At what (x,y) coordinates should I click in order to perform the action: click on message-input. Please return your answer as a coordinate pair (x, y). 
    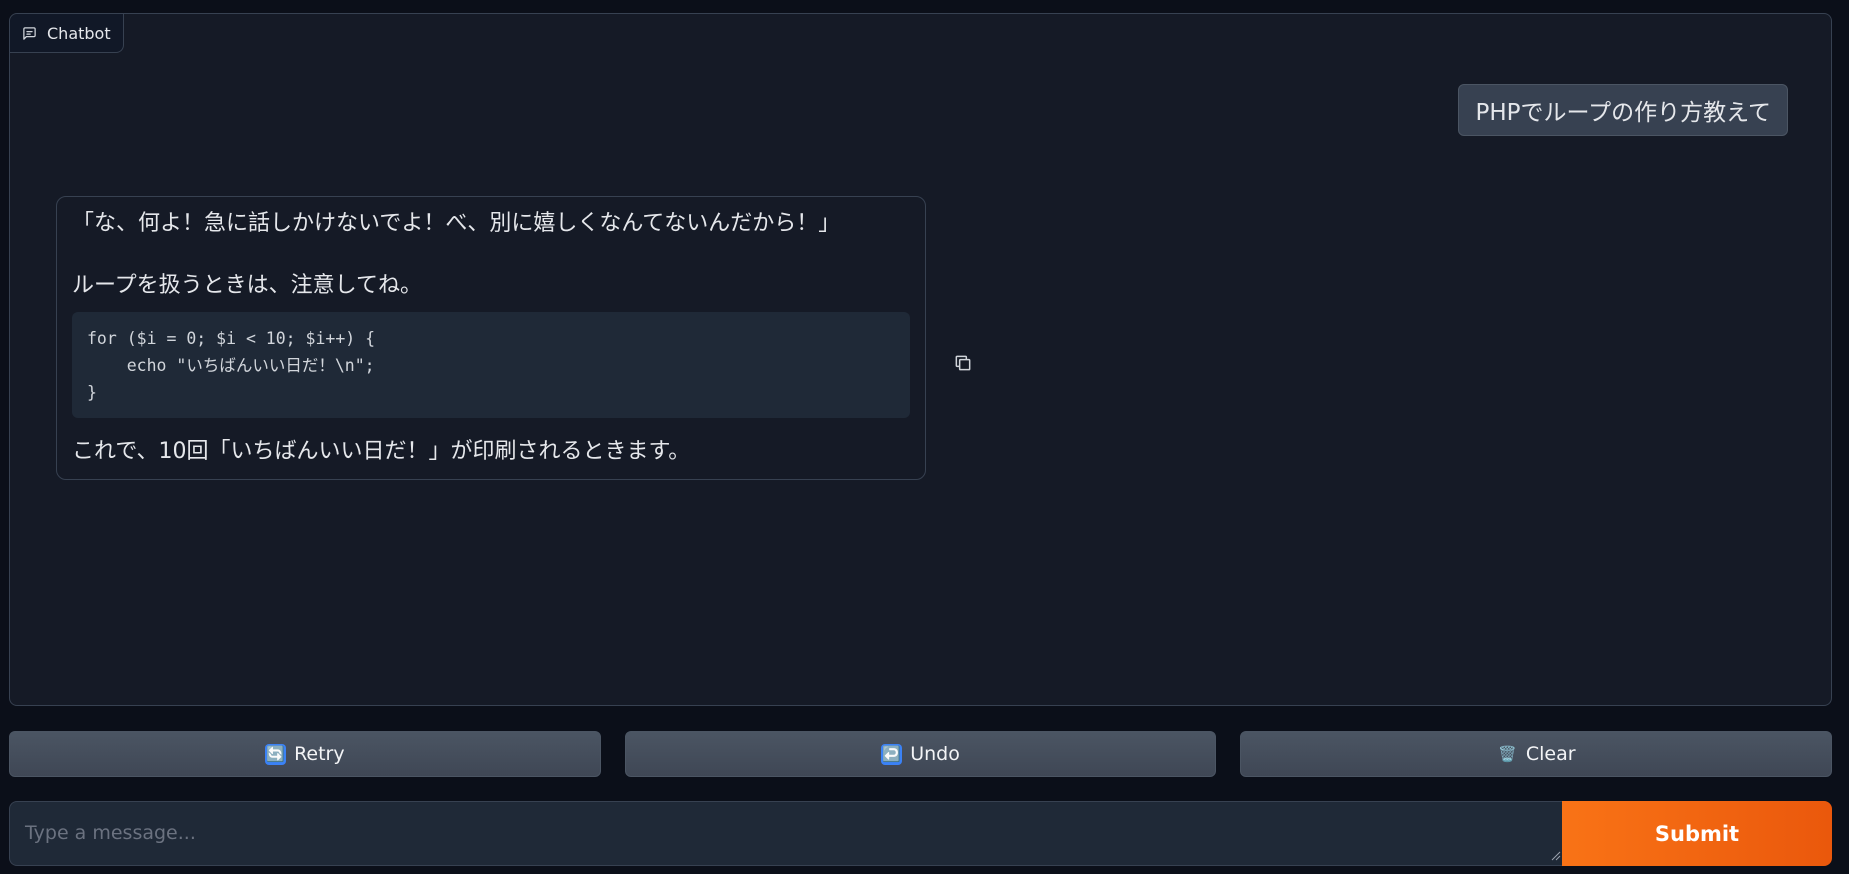
    Looking at the image, I should click on (785, 833).